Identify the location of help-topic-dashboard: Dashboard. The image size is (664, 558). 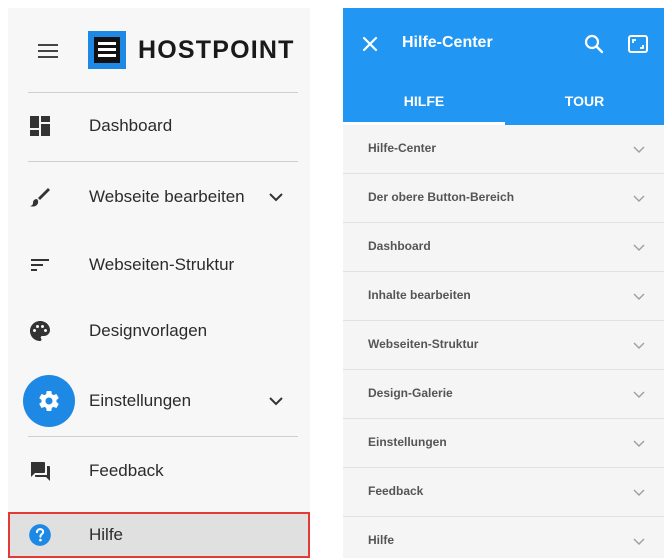
(503, 247).